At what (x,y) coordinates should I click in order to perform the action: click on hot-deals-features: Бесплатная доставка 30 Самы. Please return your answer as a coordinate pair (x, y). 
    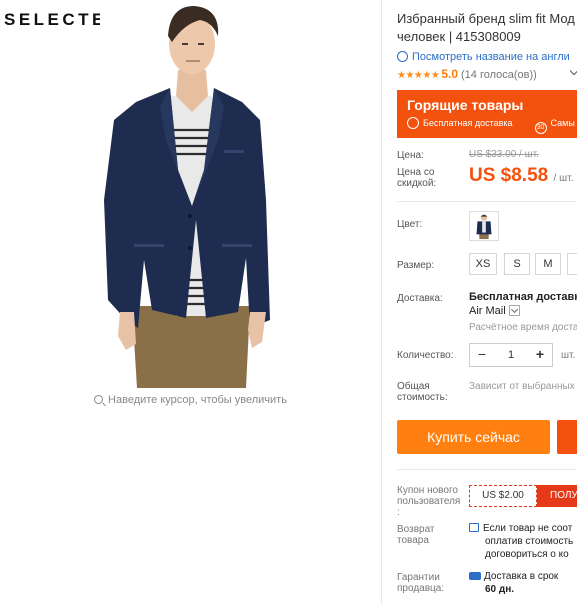
    Looking at the image, I should click on (491, 125).